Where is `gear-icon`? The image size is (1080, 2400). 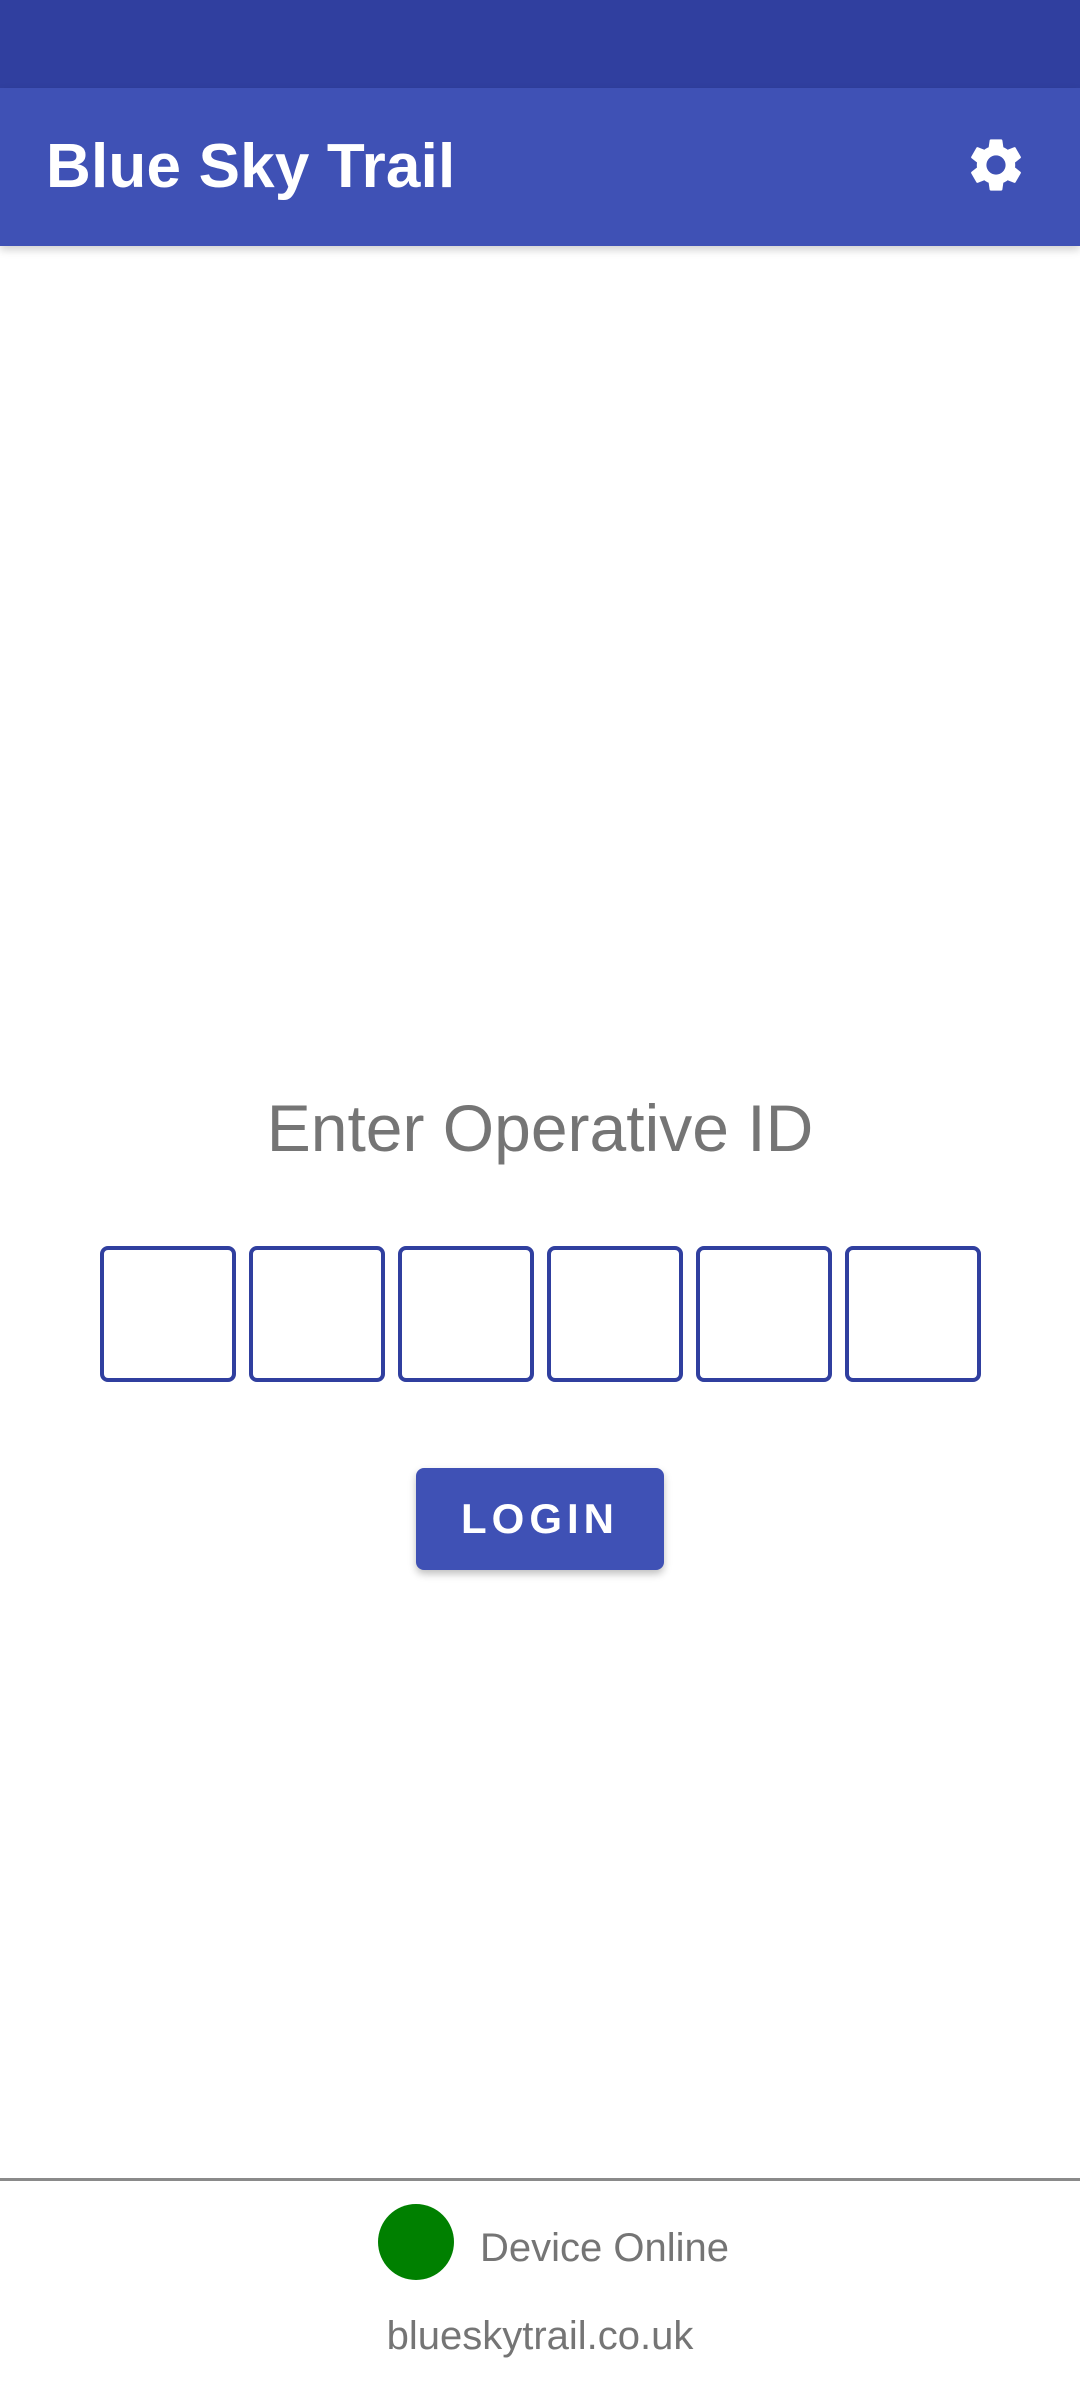
gear-icon is located at coordinates (996, 167).